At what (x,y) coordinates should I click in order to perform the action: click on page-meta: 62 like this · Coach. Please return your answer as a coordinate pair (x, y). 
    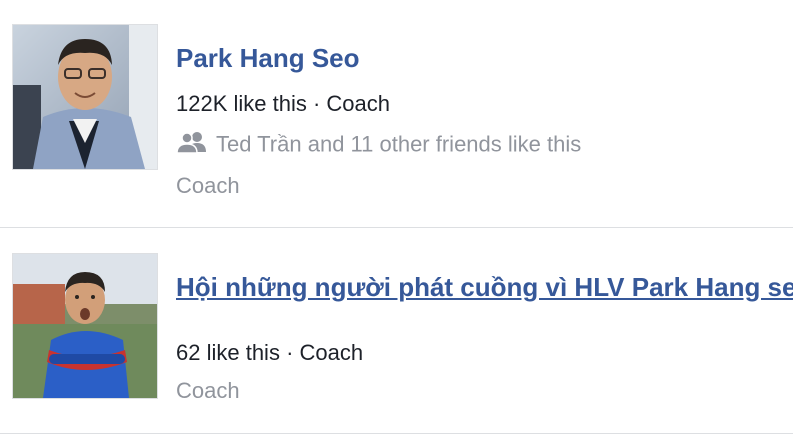
    Looking at the image, I should click on (269, 353).